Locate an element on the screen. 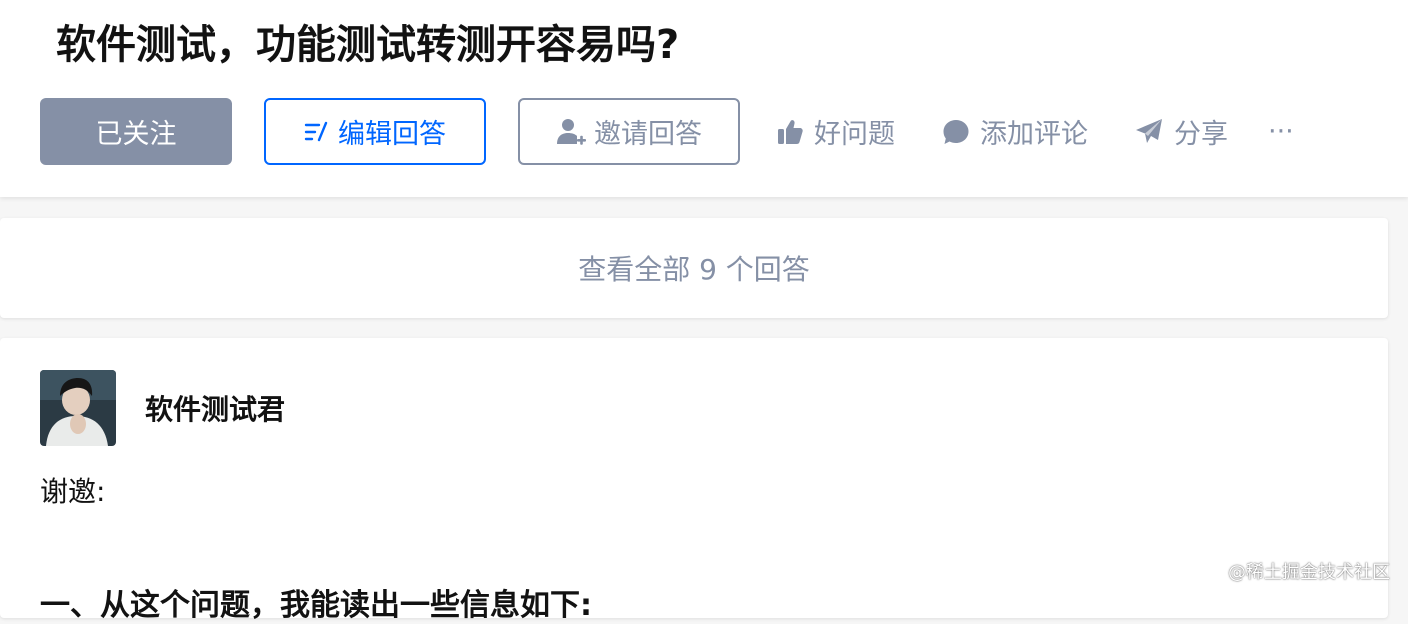 This screenshot has height=624, width=1408. add-comment-button: 添加评论 is located at coordinates (1015, 131).